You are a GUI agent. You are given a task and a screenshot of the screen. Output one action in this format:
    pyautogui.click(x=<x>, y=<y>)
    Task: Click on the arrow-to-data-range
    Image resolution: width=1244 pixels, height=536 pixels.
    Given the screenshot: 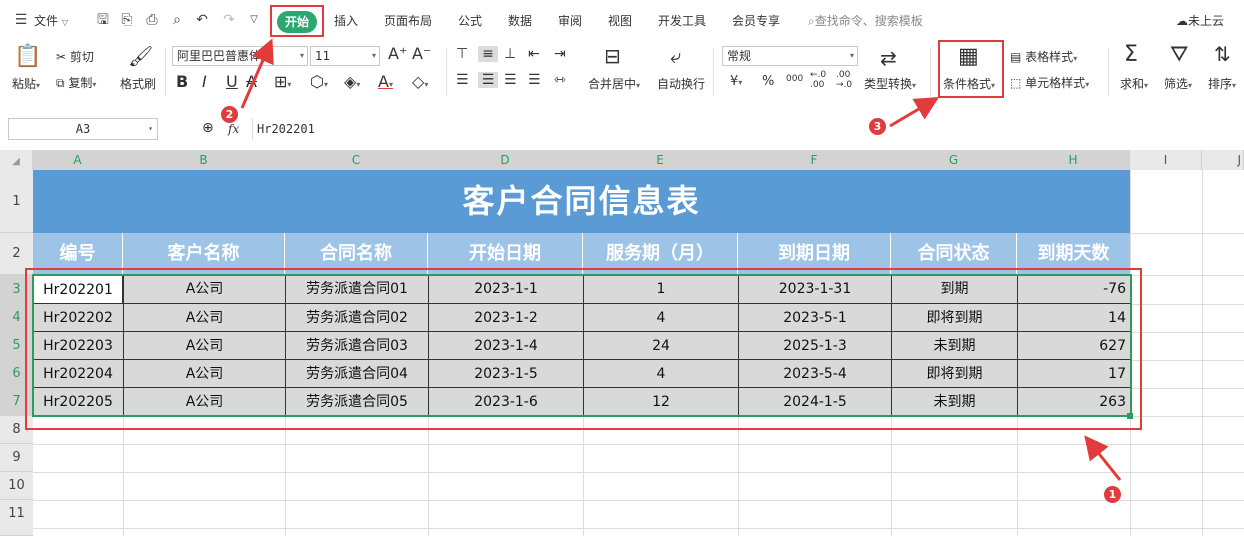 What is the action you would take?
    pyautogui.click(x=1103, y=458)
    